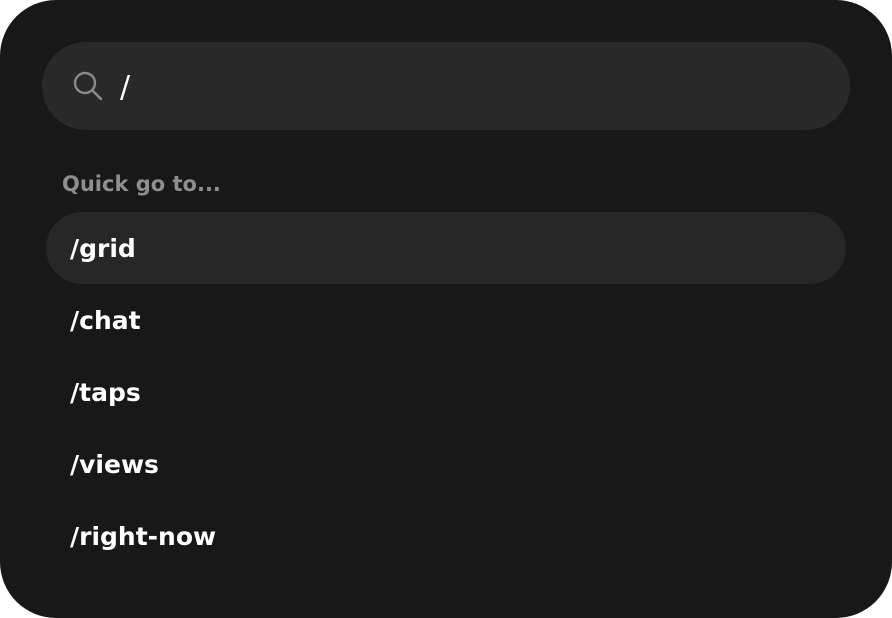 This screenshot has height=618, width=892. I want to click on result-item-label: /grid, so click(103, 248).